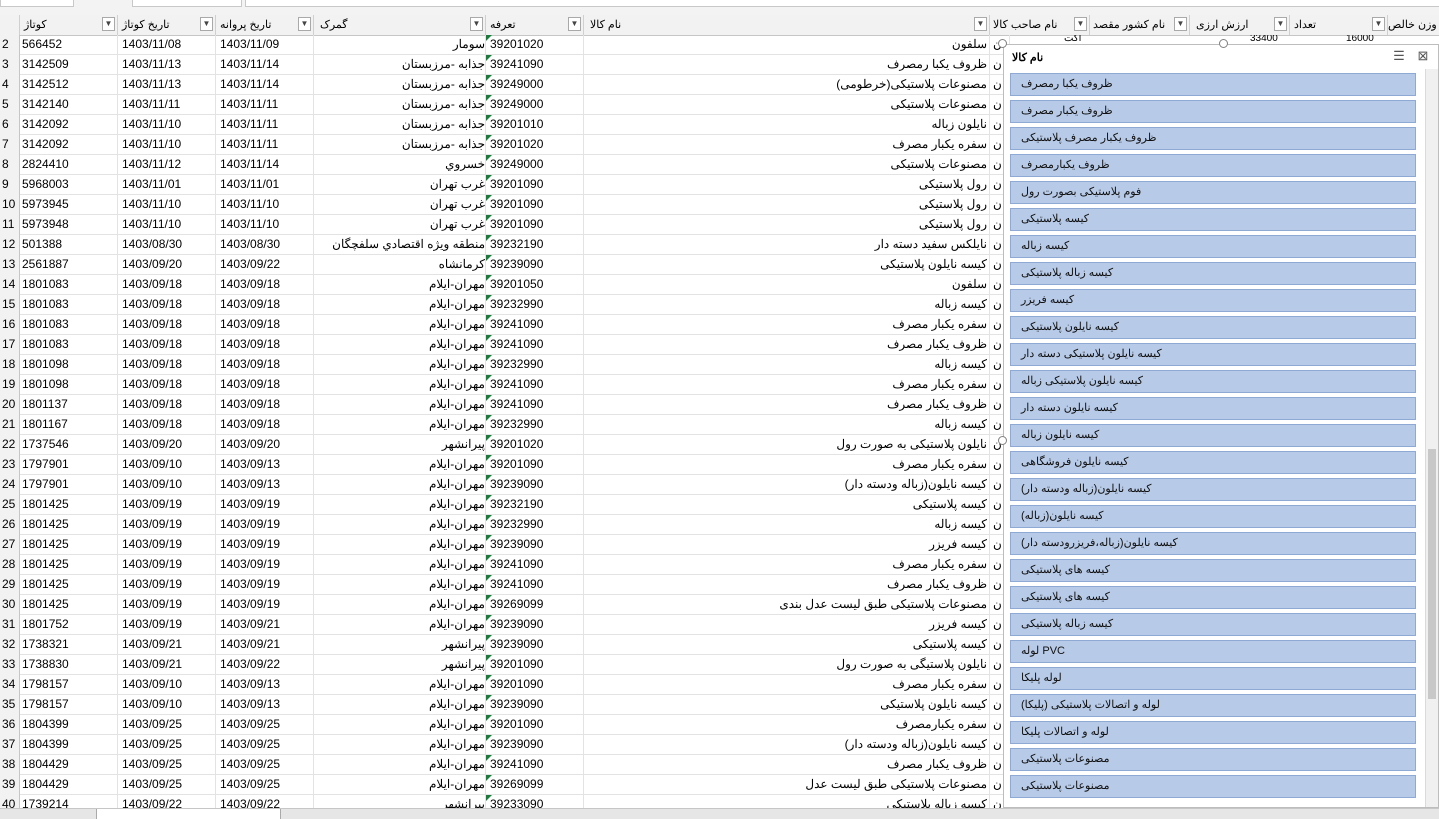  Describe the element at coordinates (265, 425) in the screenshot. I see `cell-tarikh-parvane: 1403/09/18` at that location.